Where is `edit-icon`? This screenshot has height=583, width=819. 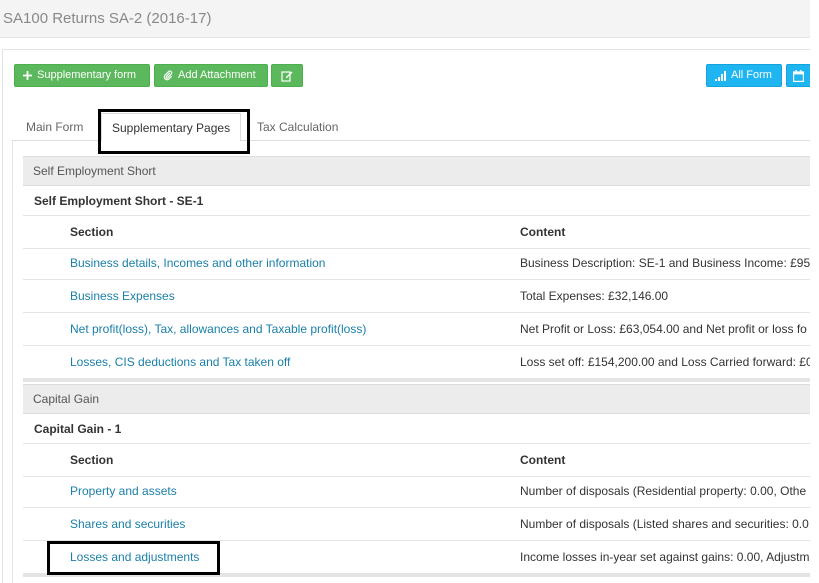
edit-icon is located at coordinates (287, 76).